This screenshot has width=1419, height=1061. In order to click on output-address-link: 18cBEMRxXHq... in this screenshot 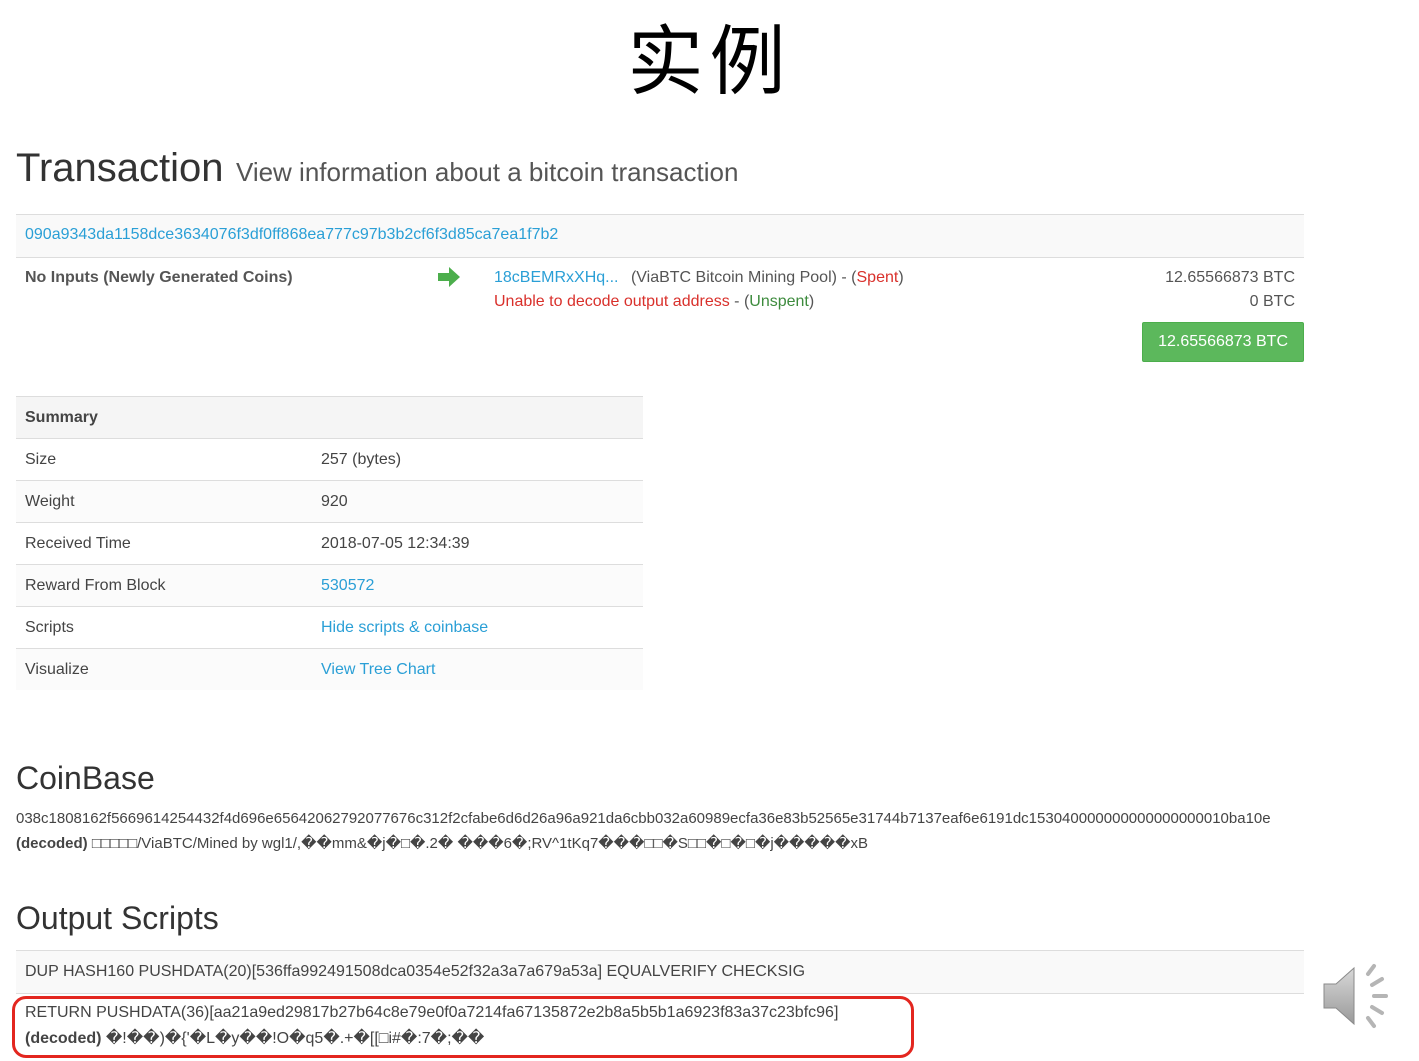, I will do `click(556, 277)`.